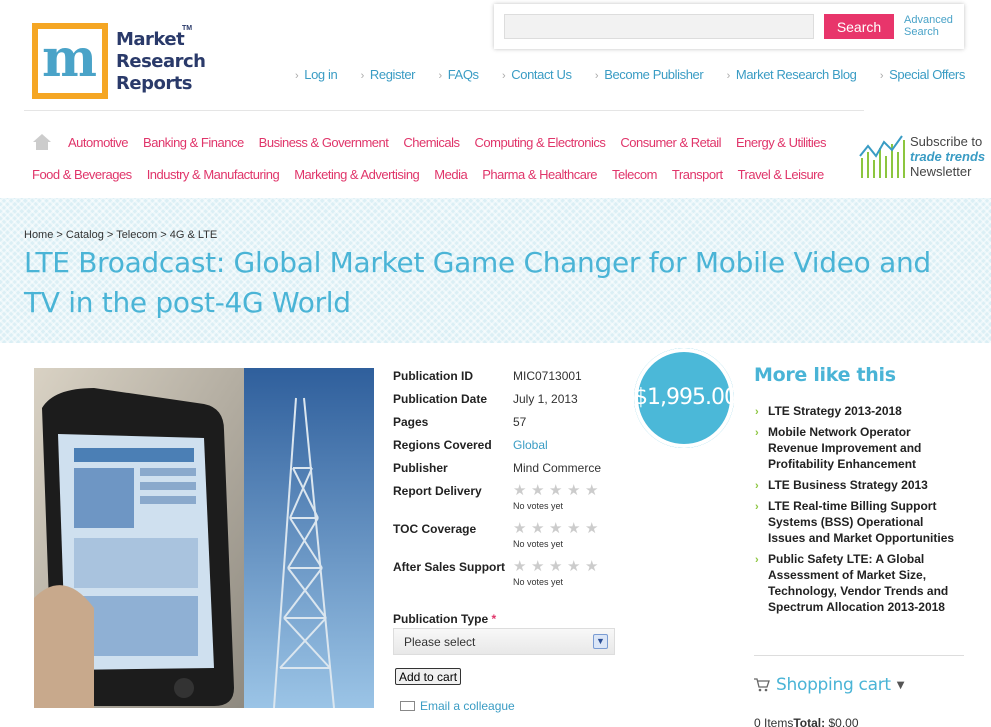  What do you see at coordinates (948, 156) in the screenshot?
I see `newsletter-text: Subscribe to trade trends Newsletter` at bounding box center [948, 156].